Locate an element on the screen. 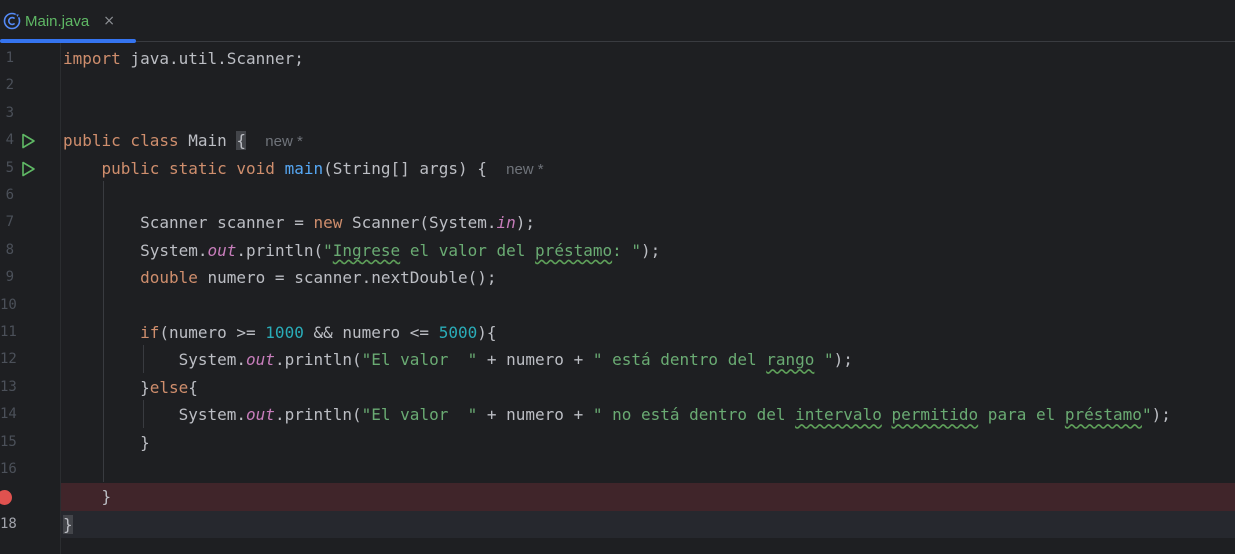 The image size is (1235, 554). keyword: public class is located at coordinates (121, 141).